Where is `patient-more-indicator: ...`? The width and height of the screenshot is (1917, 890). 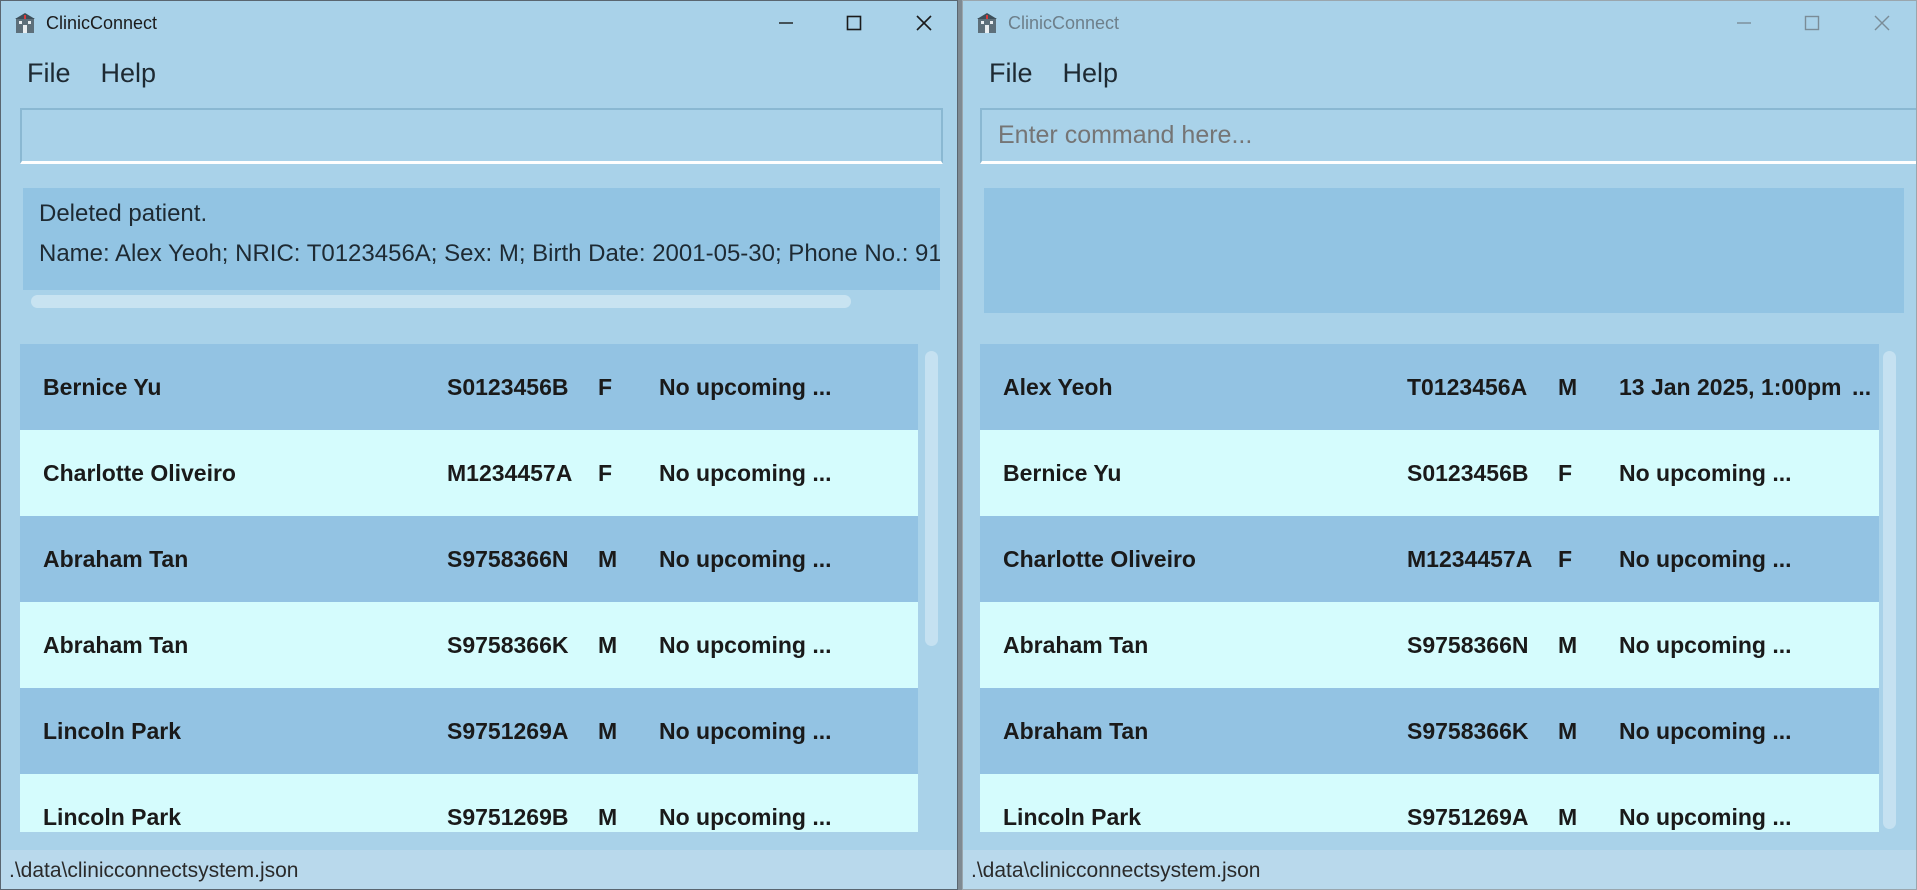
patient-more-indicator: ... is located at coordinates (1862, 387).